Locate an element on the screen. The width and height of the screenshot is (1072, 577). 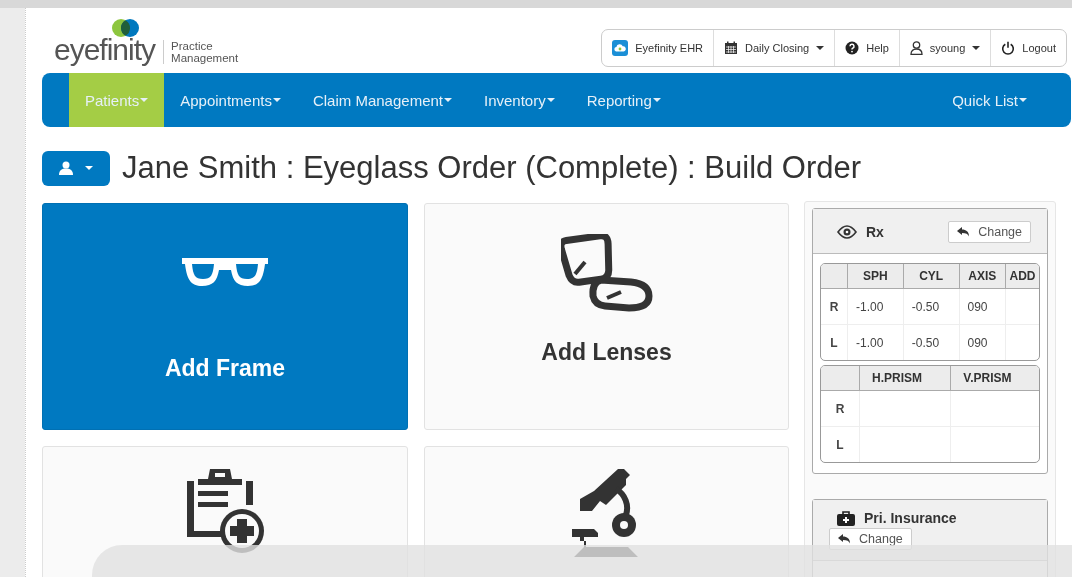
page-title: Jane Smith : Eyeglass Order (Complete) : Build Order is located at coordinates (492, 168).